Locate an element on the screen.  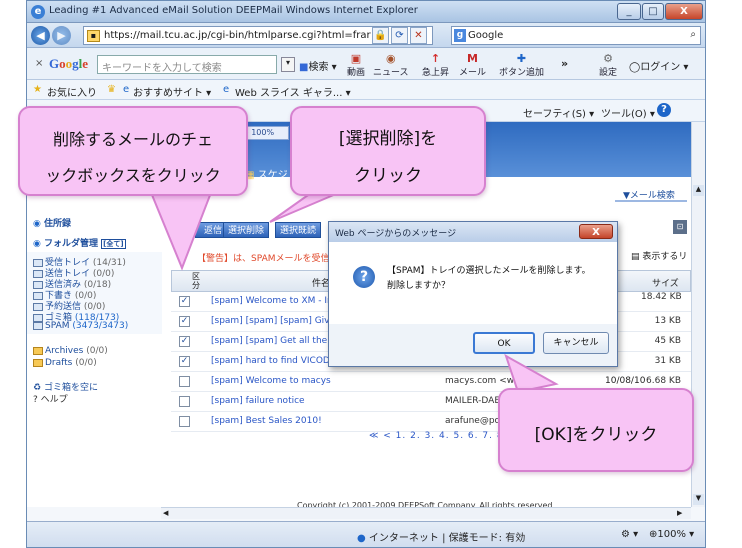
folder-manage-icon: ◉ is located at coordinates (37, 244).